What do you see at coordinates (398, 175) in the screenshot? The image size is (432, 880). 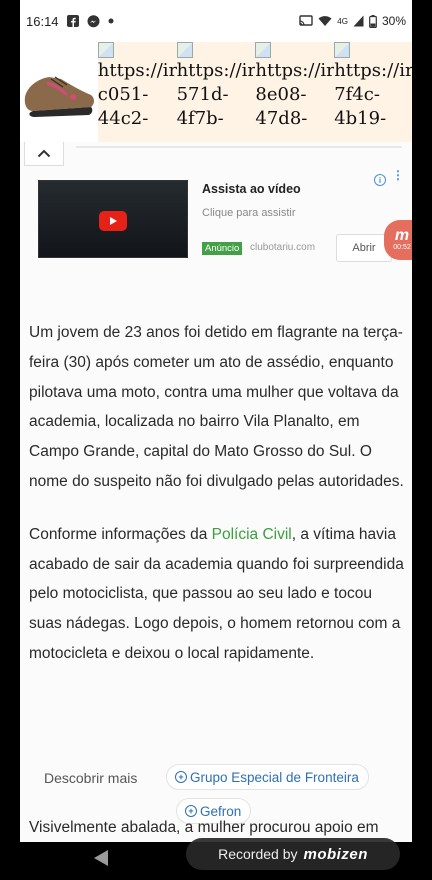 I see `ad-menu-icon: ⋮` at bounding box center [398, 175].